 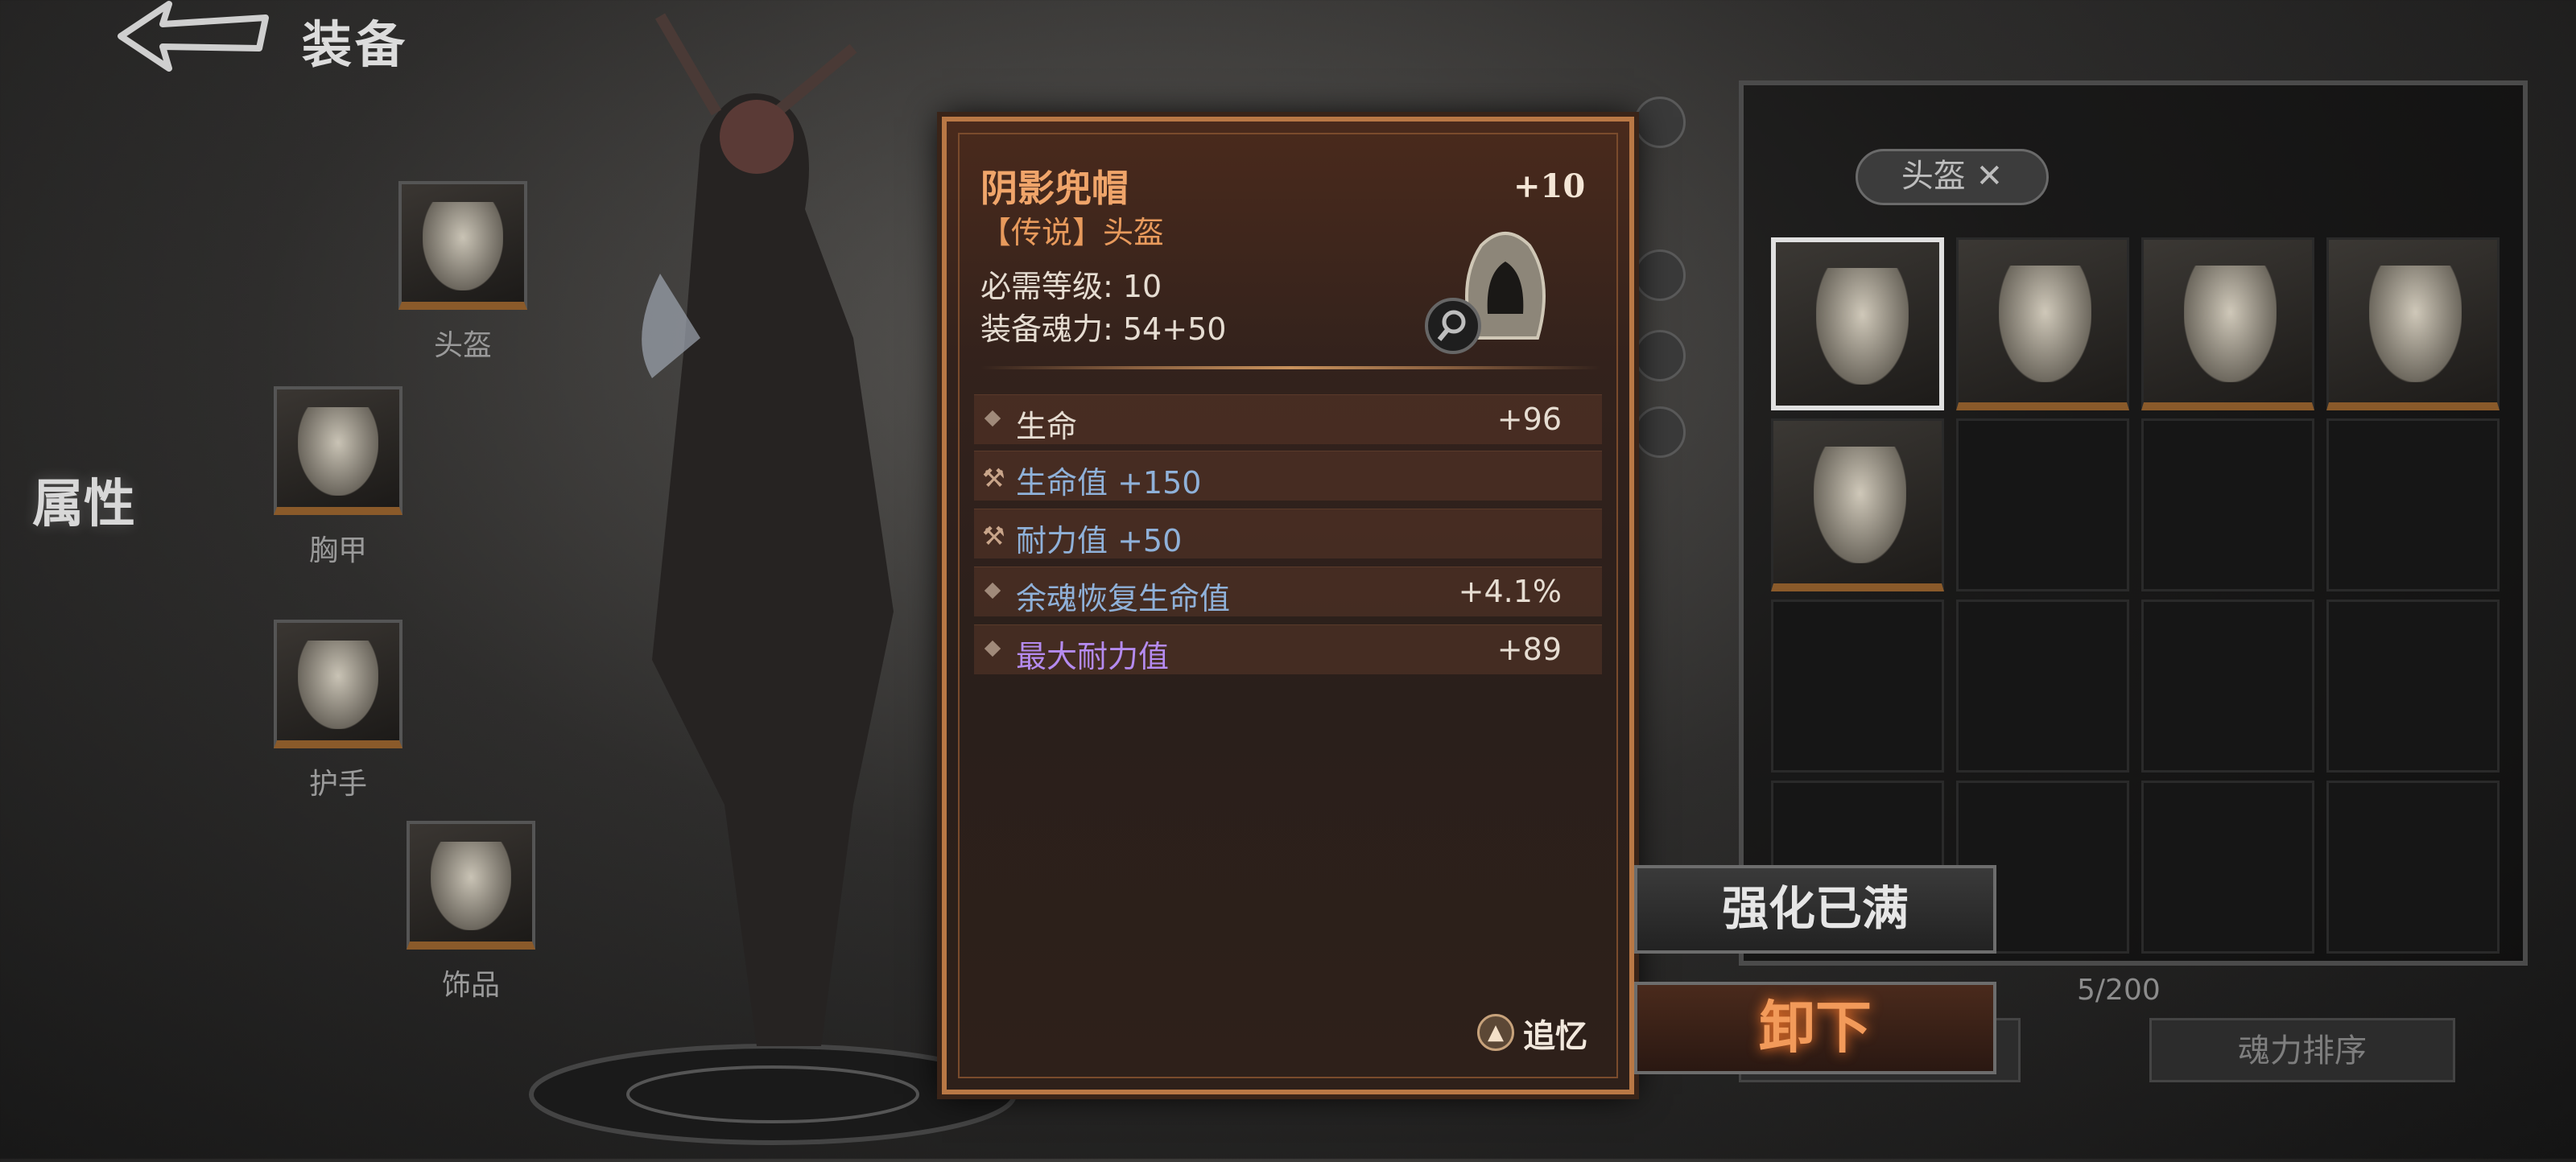 I want to click on helmet-slot, so click(x=463, y=245).